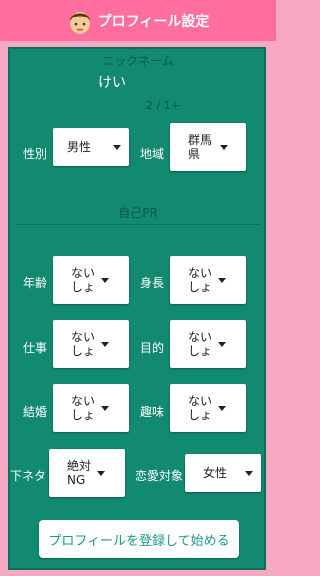 The width and height of the screenshot is (320, 576). Describe the element at coordinates (152, 283) in the screenshot. I see `height-label: 身長` at that location.